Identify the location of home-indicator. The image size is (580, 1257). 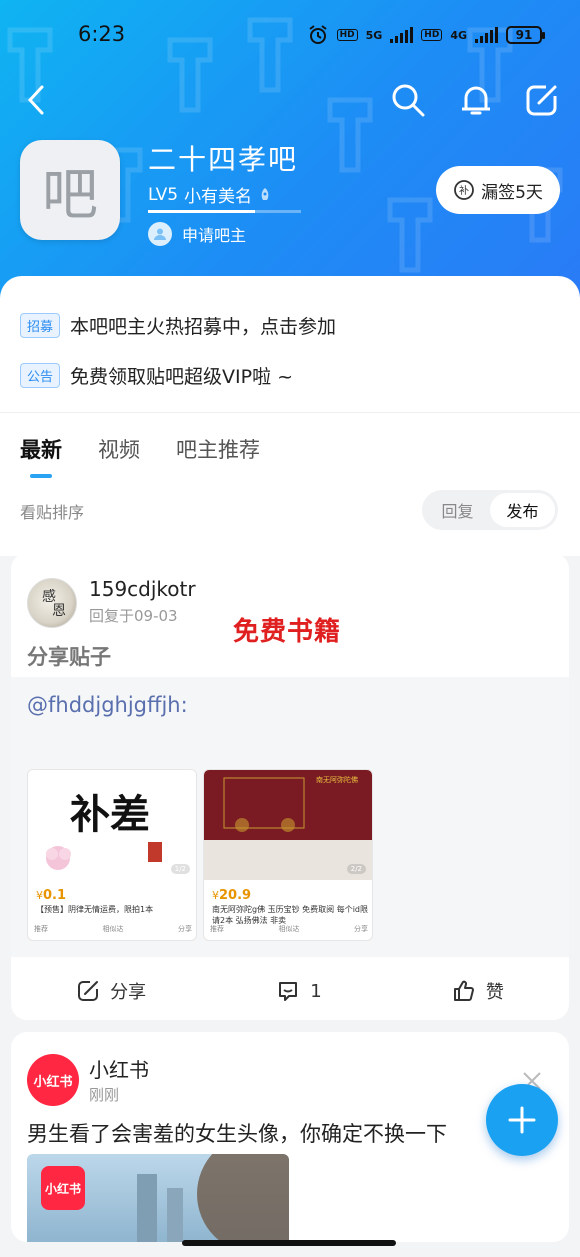
(289, 1243).